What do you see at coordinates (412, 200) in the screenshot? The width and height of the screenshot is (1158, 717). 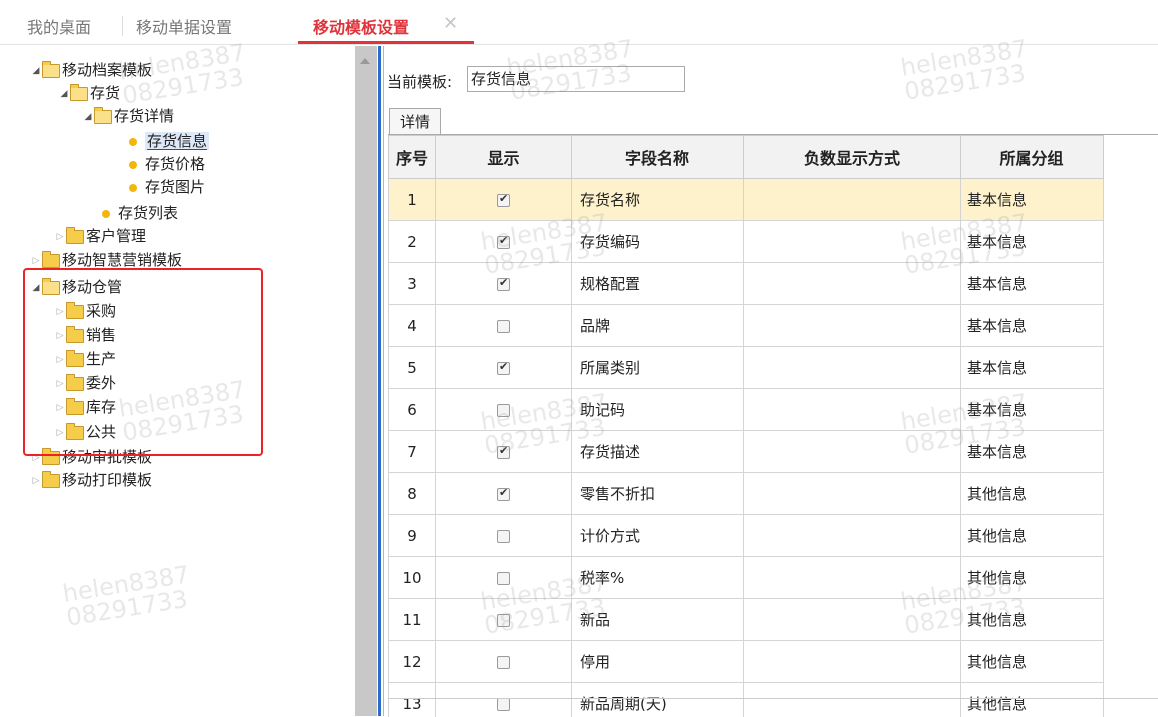 I see `row-seq: 1` at bounding box center [412, 200].